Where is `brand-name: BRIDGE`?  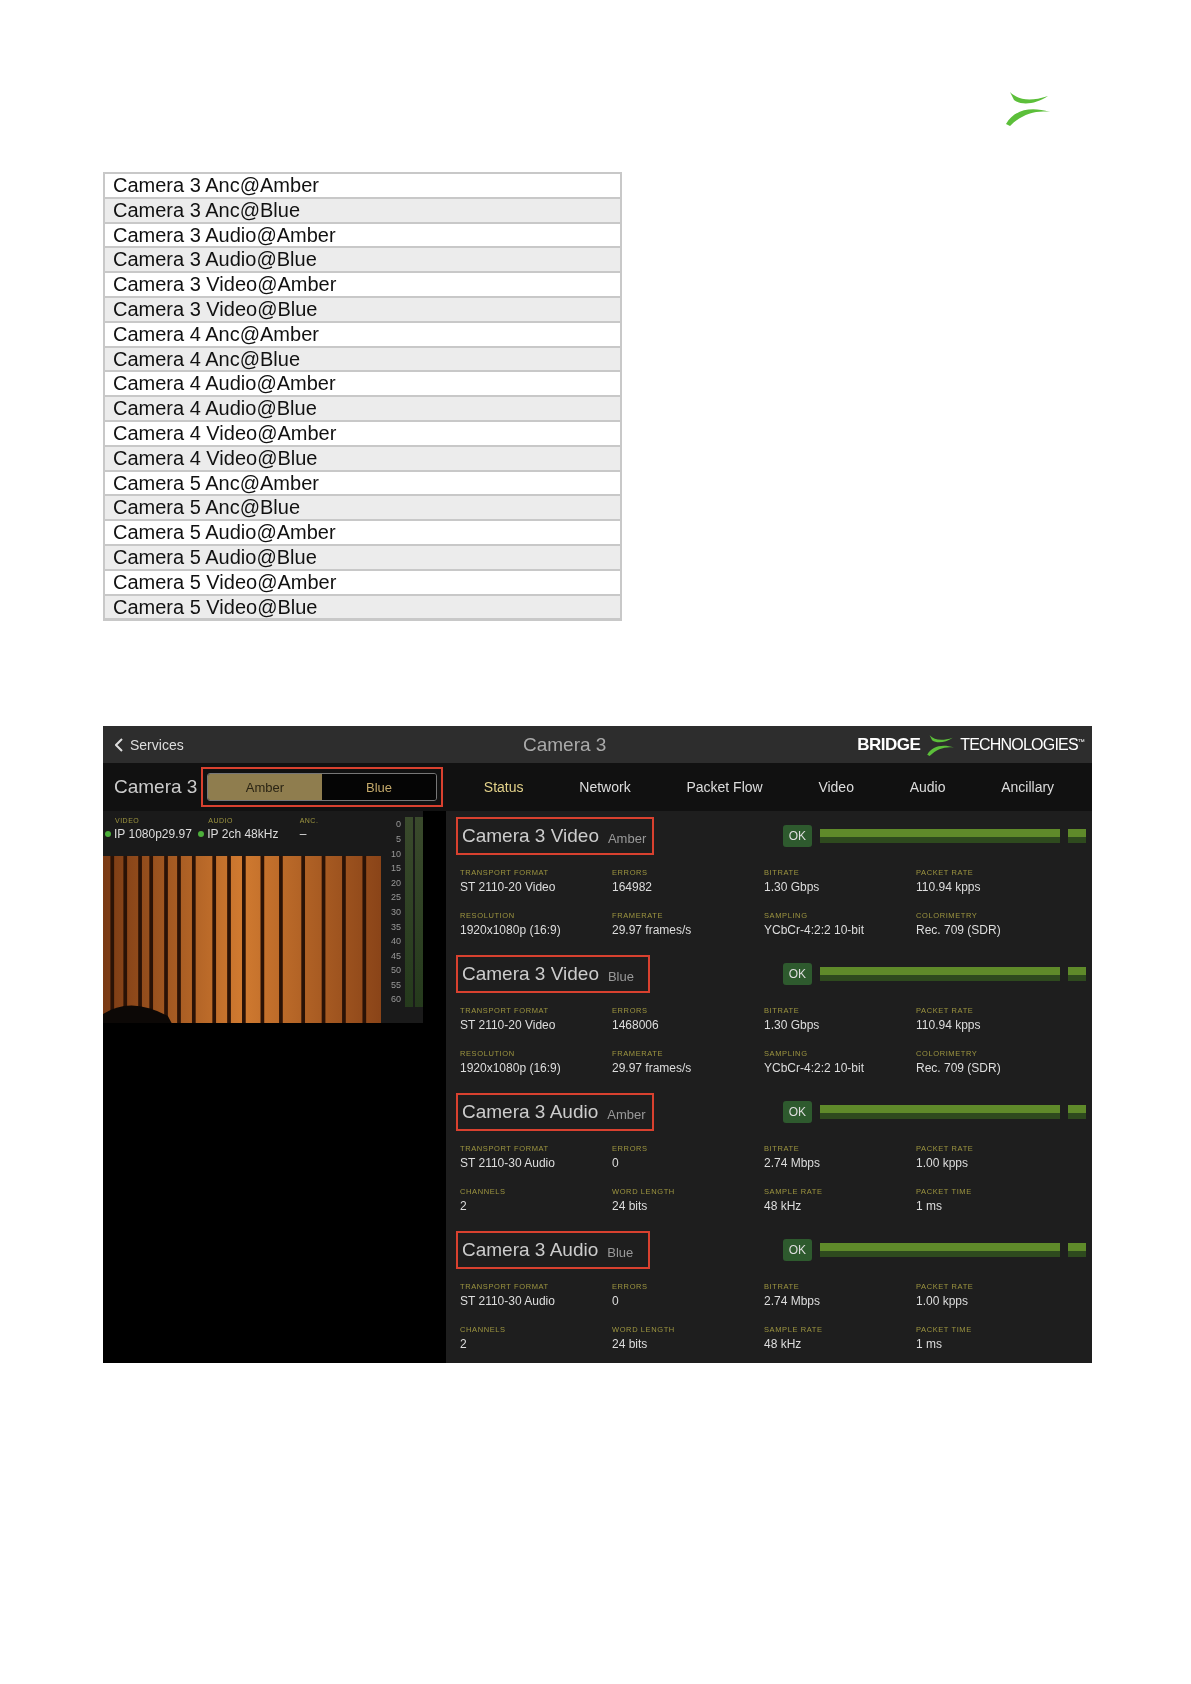 brand-name: BRIDGE is located at coordinates (889, 744).